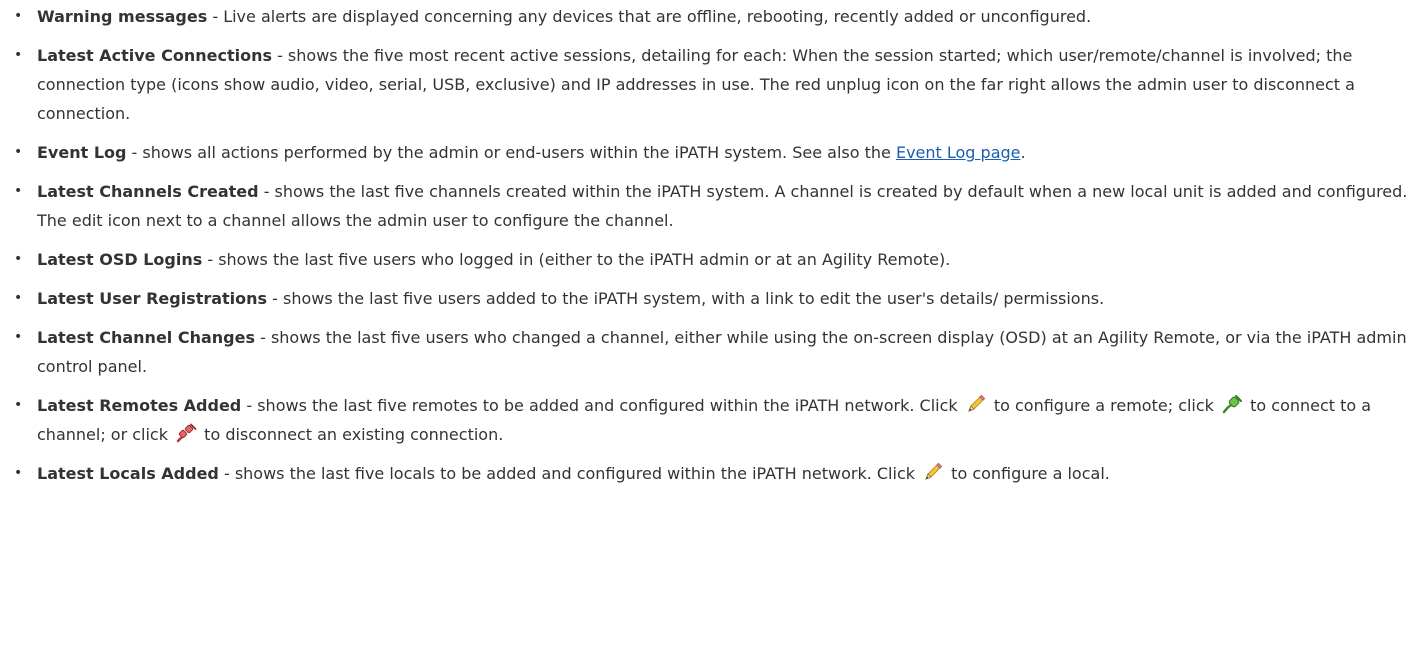 This screenshot has width=1419, height=649. I want to click on red-unplug-icon, so click(186, 433).